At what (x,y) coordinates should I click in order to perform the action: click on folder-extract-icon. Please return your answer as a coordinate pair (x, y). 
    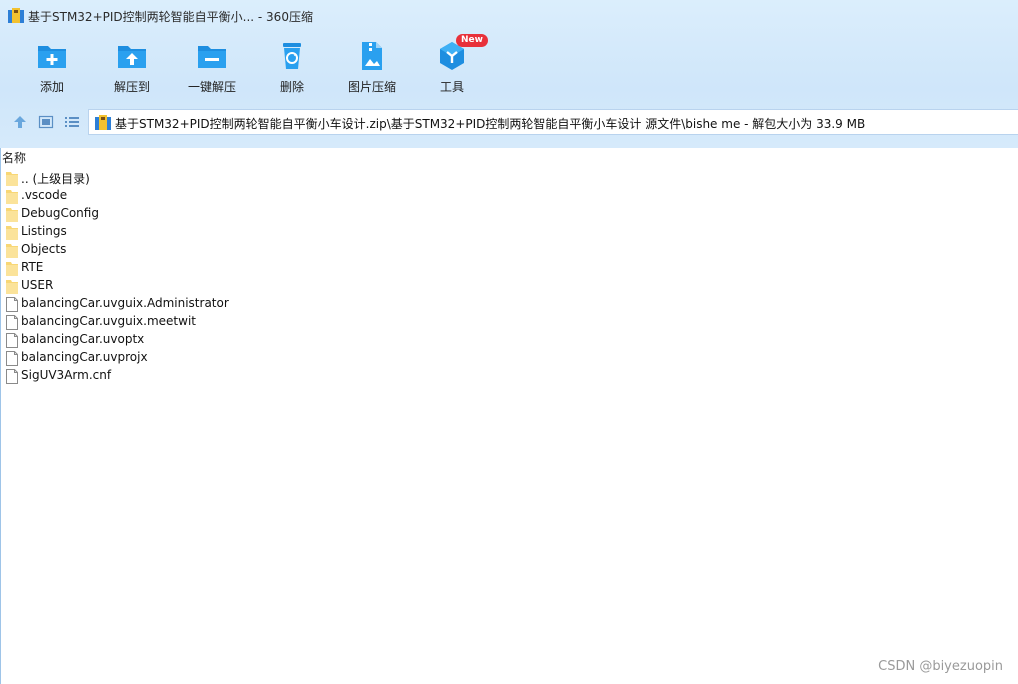
    Looking at the image, I should click on (132, 57).